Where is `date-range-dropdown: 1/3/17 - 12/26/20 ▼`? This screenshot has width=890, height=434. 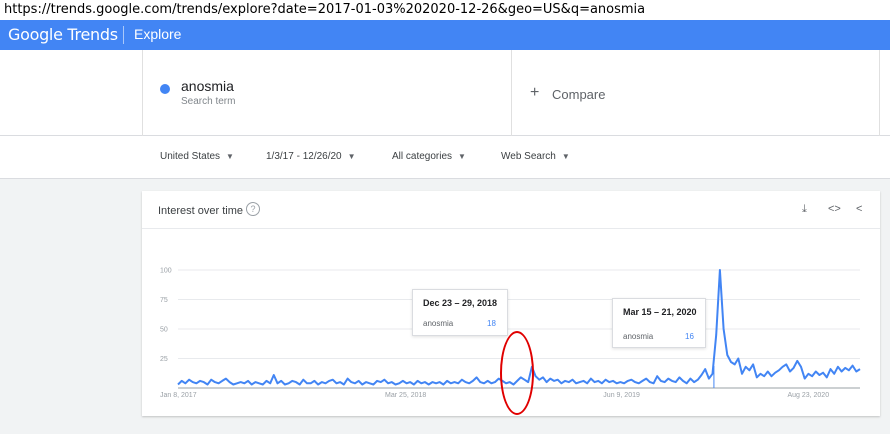 date-range-dropdown: 1/3/17 - 12/26/20 ▼ is located at coordinates (311, 156).